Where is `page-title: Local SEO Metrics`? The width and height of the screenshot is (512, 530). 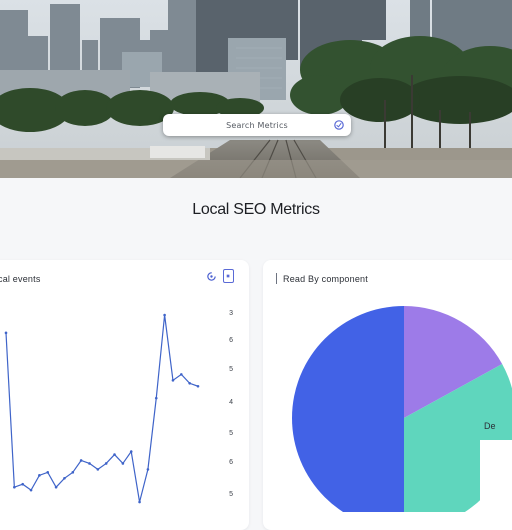
page-title: Local SEO Metrics is located at coordinates (256, 209).